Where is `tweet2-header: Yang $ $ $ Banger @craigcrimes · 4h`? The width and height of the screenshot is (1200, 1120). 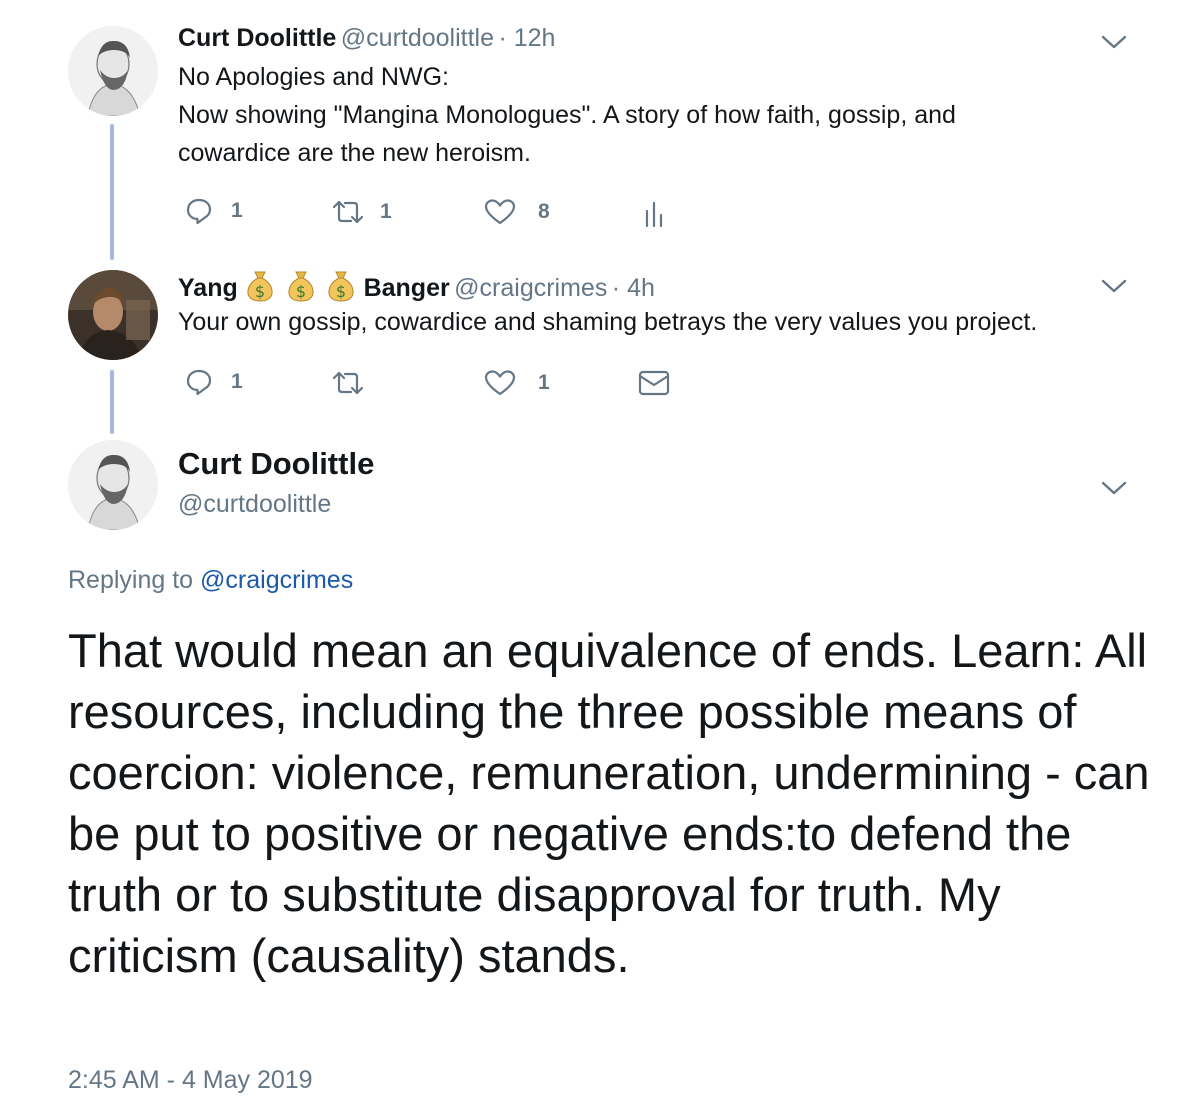
tweet2-header: Yang $ $ $ Banger @craigcrimes · 4h is located at coordinates (416, 285).